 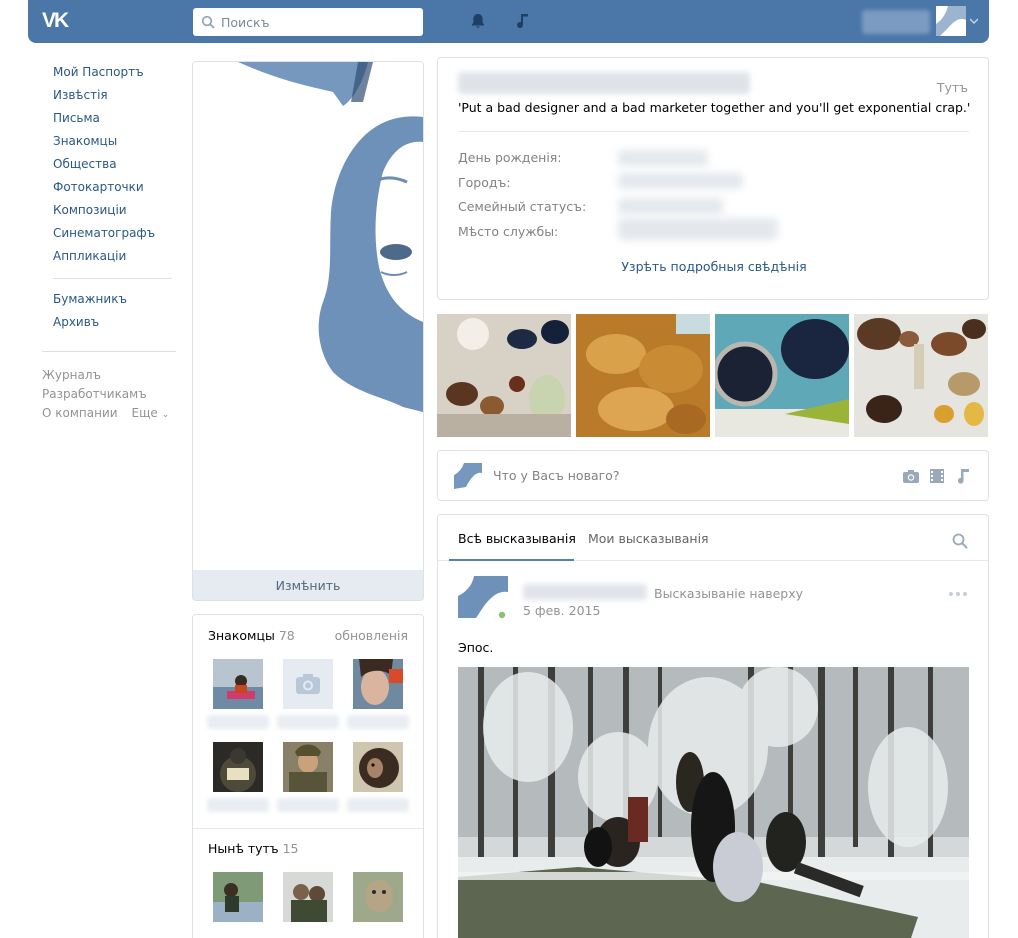 I want to click on online-indicator, so click(x=502, y=615).